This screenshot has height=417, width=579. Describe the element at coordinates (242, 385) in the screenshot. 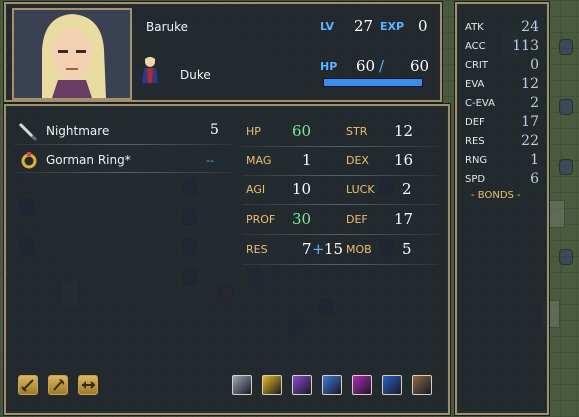

I see `chain-skill-icon` at that location.